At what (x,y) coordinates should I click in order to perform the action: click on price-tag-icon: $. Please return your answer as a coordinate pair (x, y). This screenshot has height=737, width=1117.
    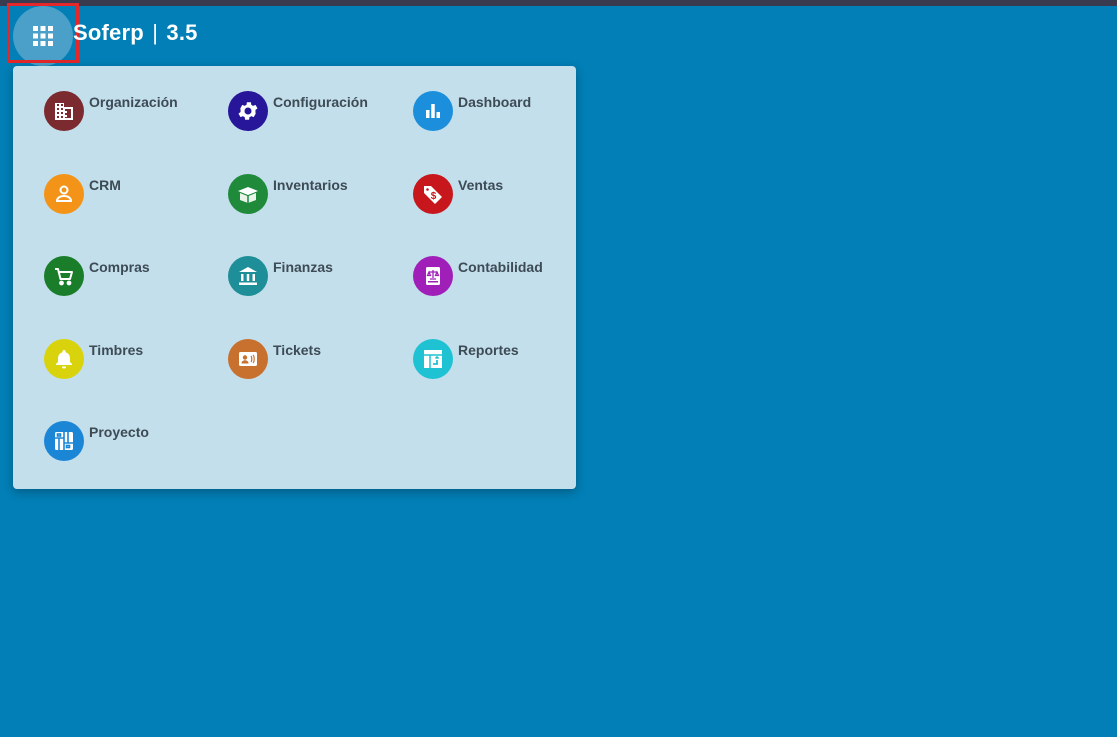
    Looking at the image, I should click on (433, 194).